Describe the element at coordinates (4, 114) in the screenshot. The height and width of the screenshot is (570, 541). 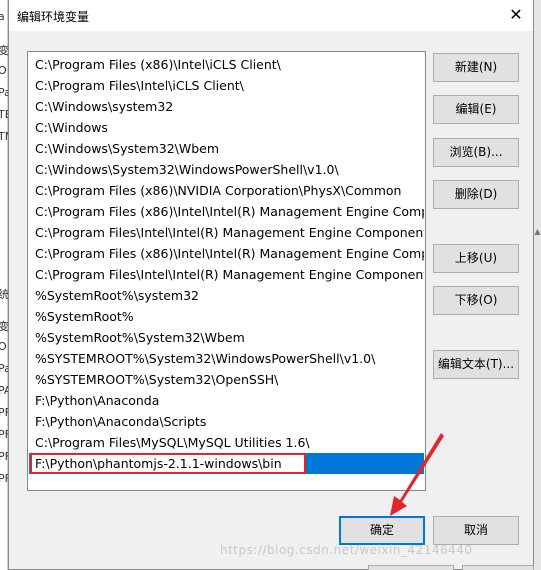
I see `background-label: TE` at that location.